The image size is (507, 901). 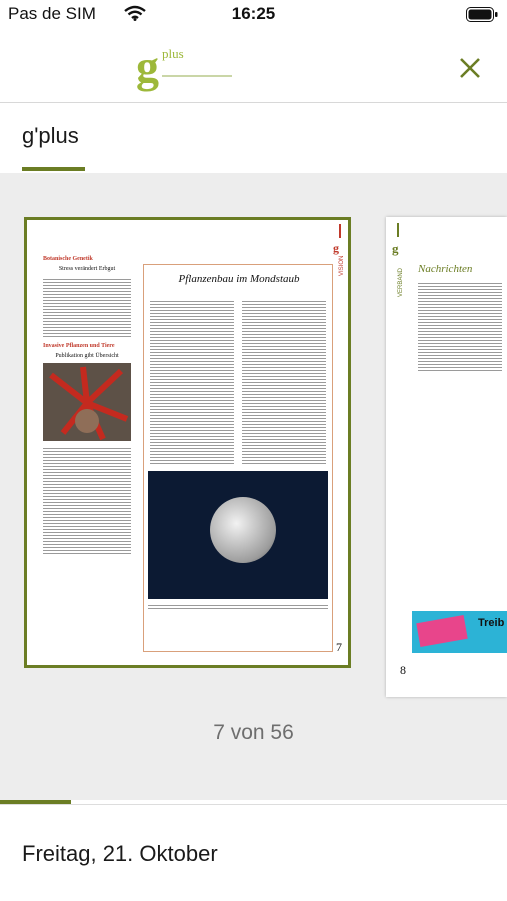 I want to click on ad-graphic, so click(x=442, y=631).